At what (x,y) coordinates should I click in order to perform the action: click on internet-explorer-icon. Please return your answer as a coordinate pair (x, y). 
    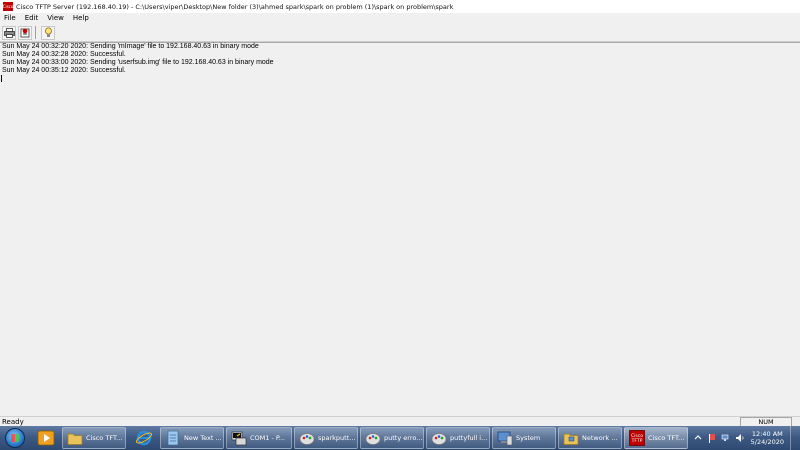
    Looking at the image, I should click on (144, 438).